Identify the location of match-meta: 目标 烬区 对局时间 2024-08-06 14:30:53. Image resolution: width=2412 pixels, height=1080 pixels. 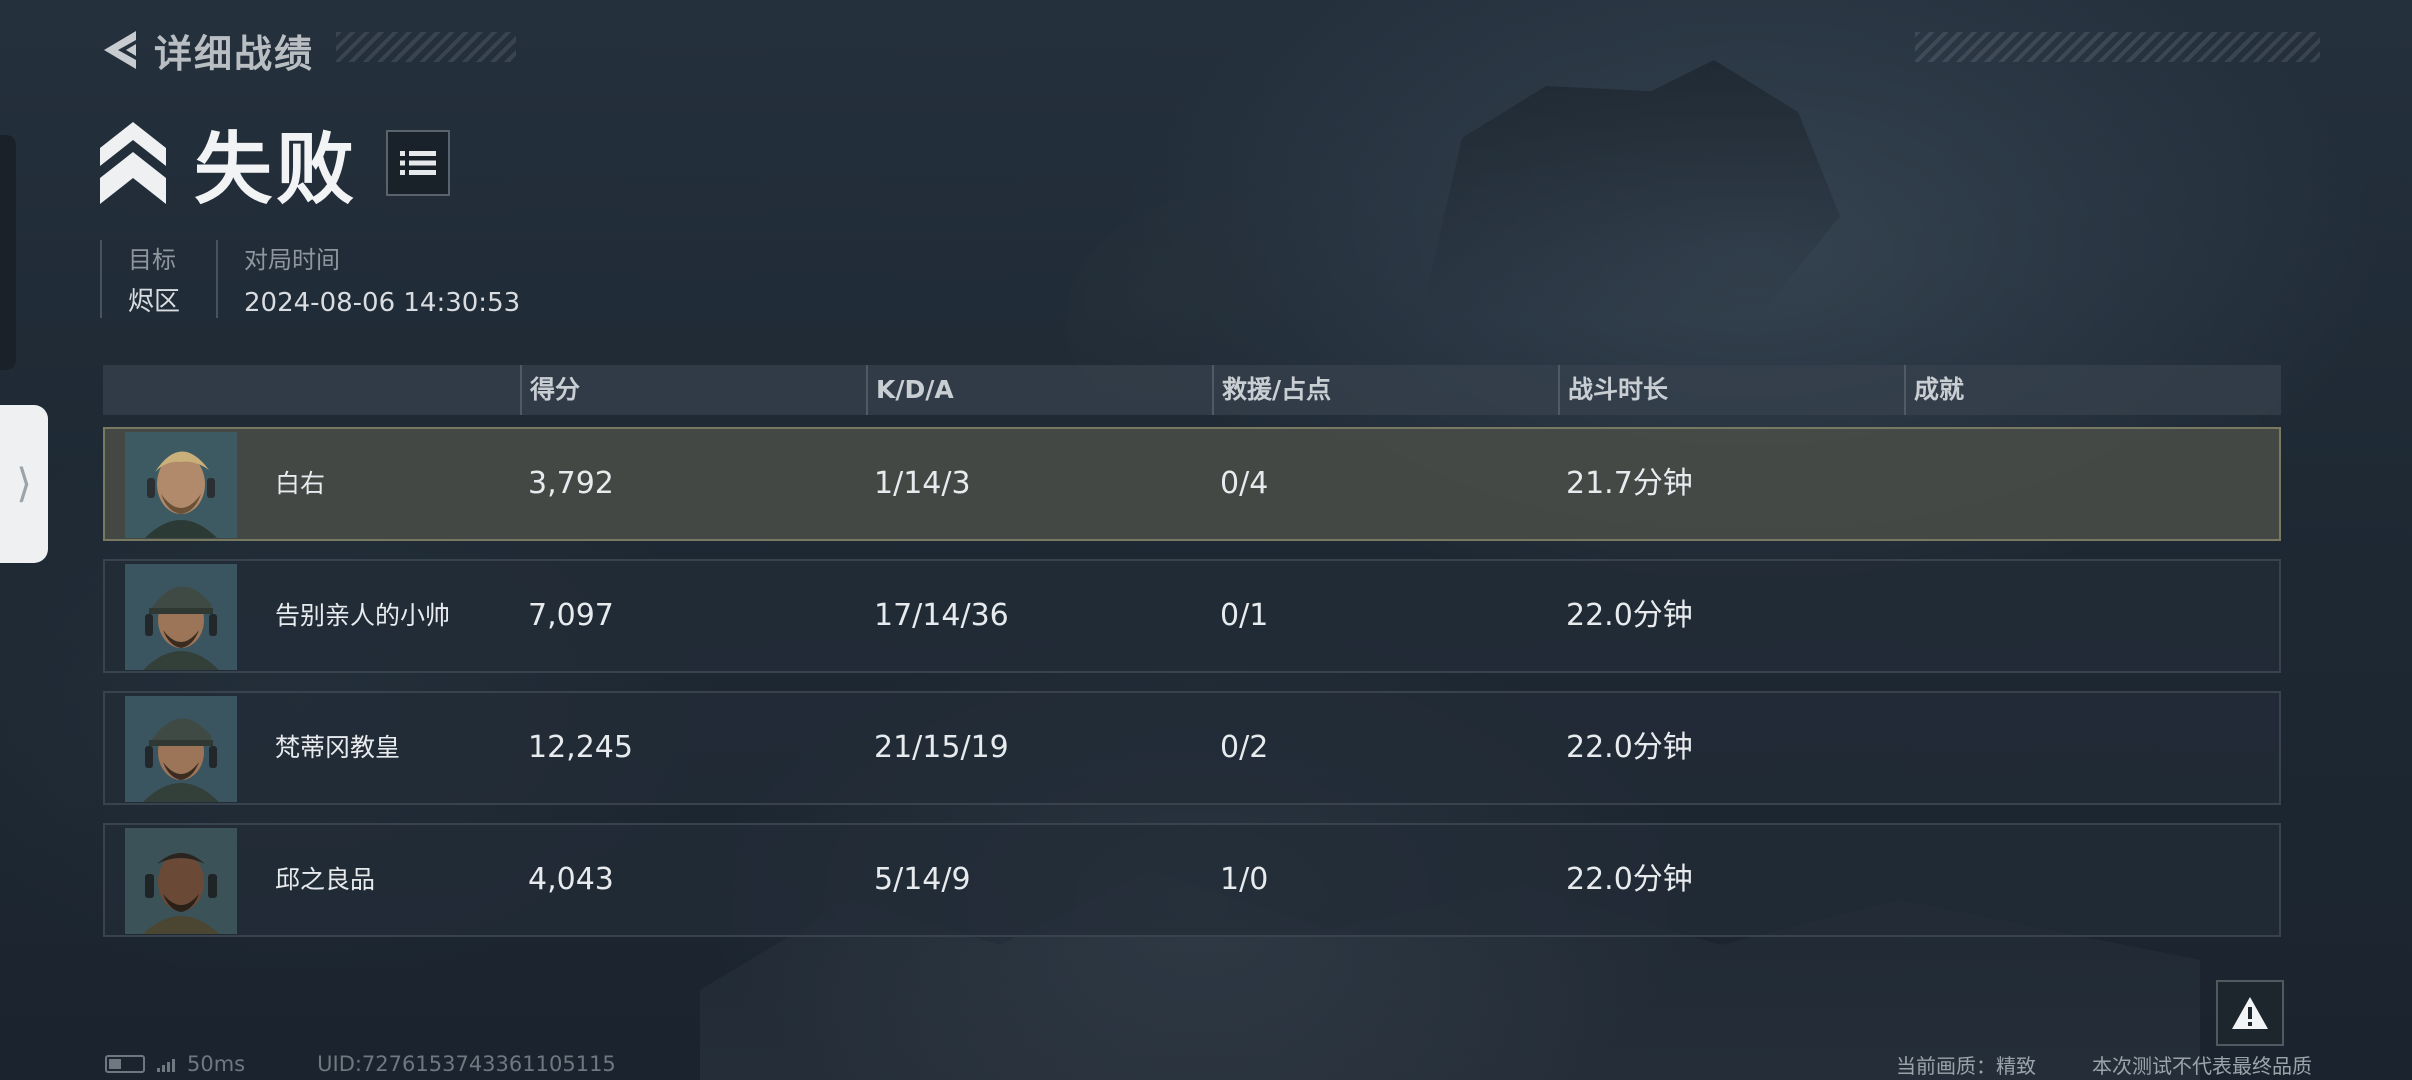
(328, 279).